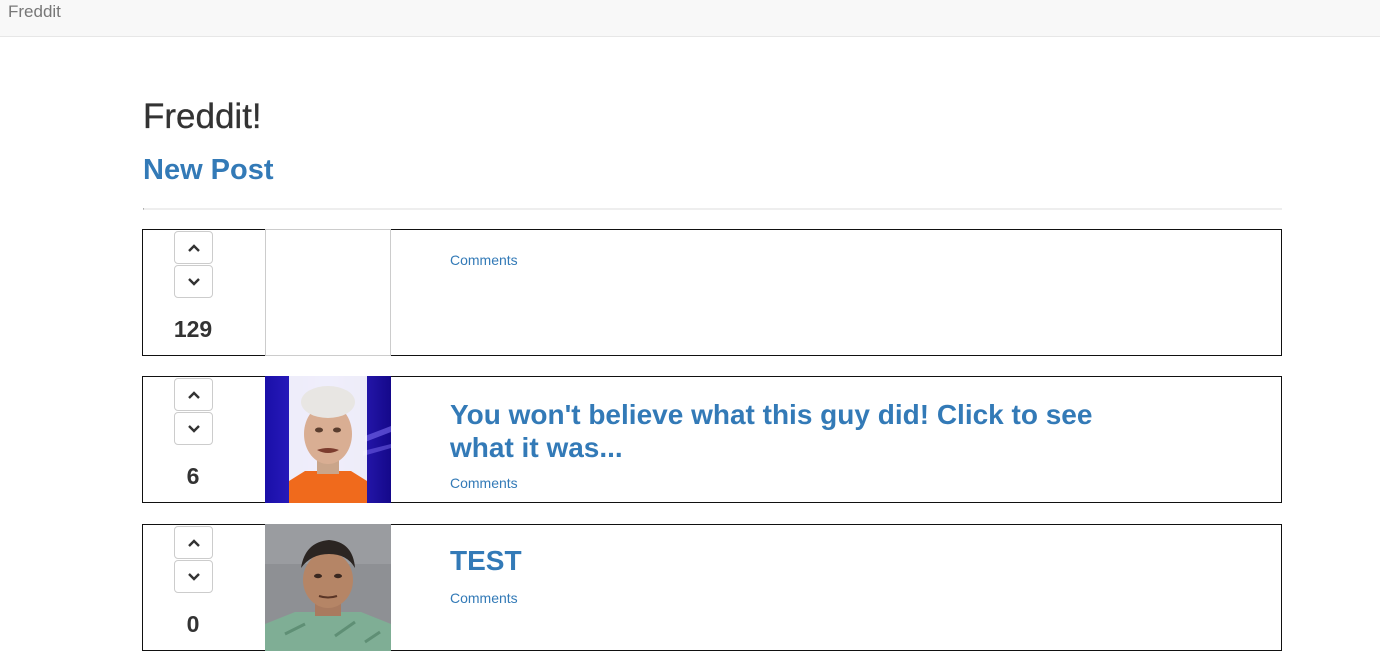 The width and height of the screenshot is (1380, 657). Describe the element at coordinates (193, 329) in the screenshot. I see `post-score: 129` at that location.